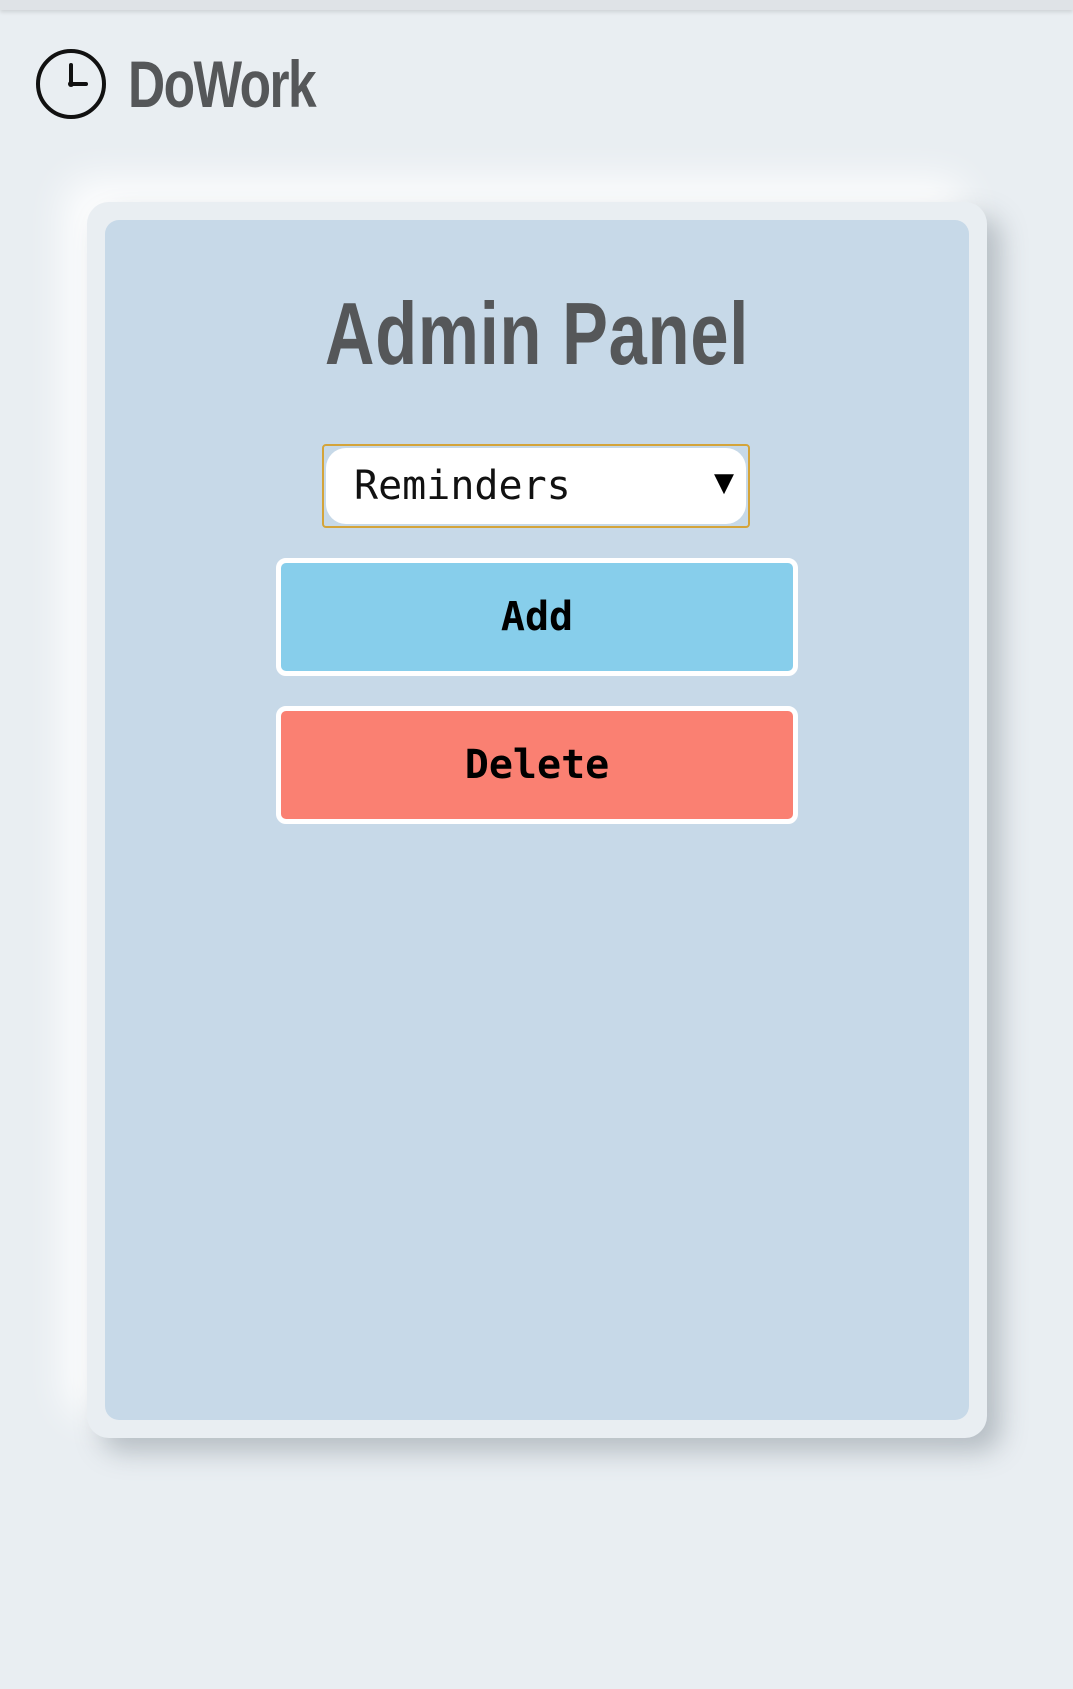 The height and width of the screenshot is (1689, 1073). What do you see at coordinates (462, 486) in the screenshot?
I see `category-select-value: Reminders` at bounding box center [462, 486].